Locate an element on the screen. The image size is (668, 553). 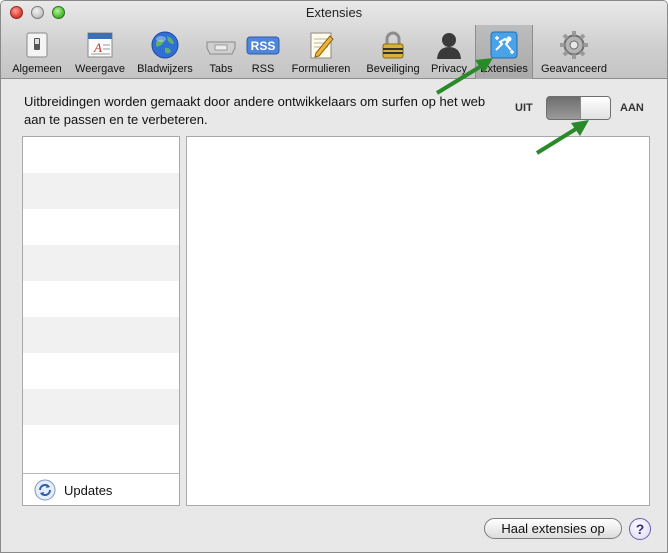
tab-extensies: Extensies is located at coordinates (504, 52).